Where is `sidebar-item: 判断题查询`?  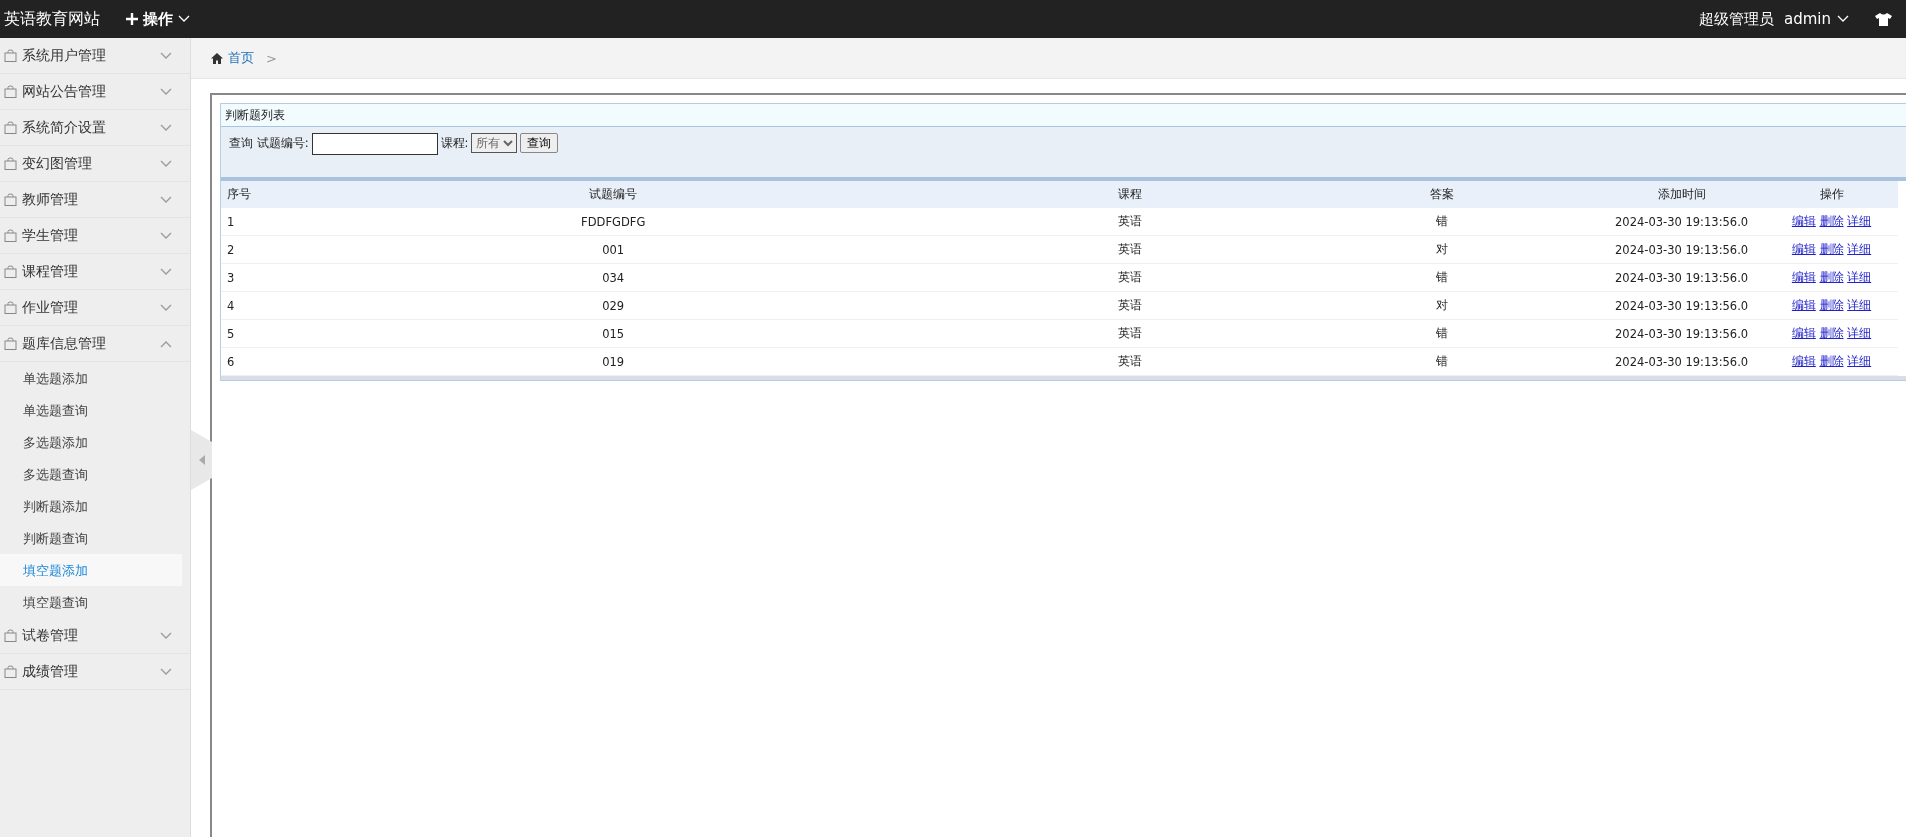
sidebar-item: 判断题查询 is located at coordinates (91, 538).